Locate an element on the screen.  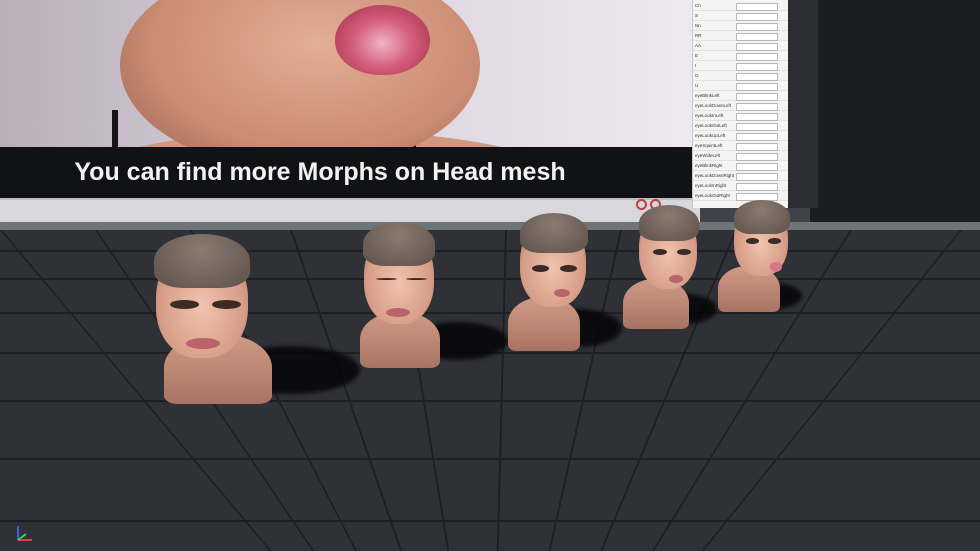
morph-label: RR is located at coordinates (698, 35).